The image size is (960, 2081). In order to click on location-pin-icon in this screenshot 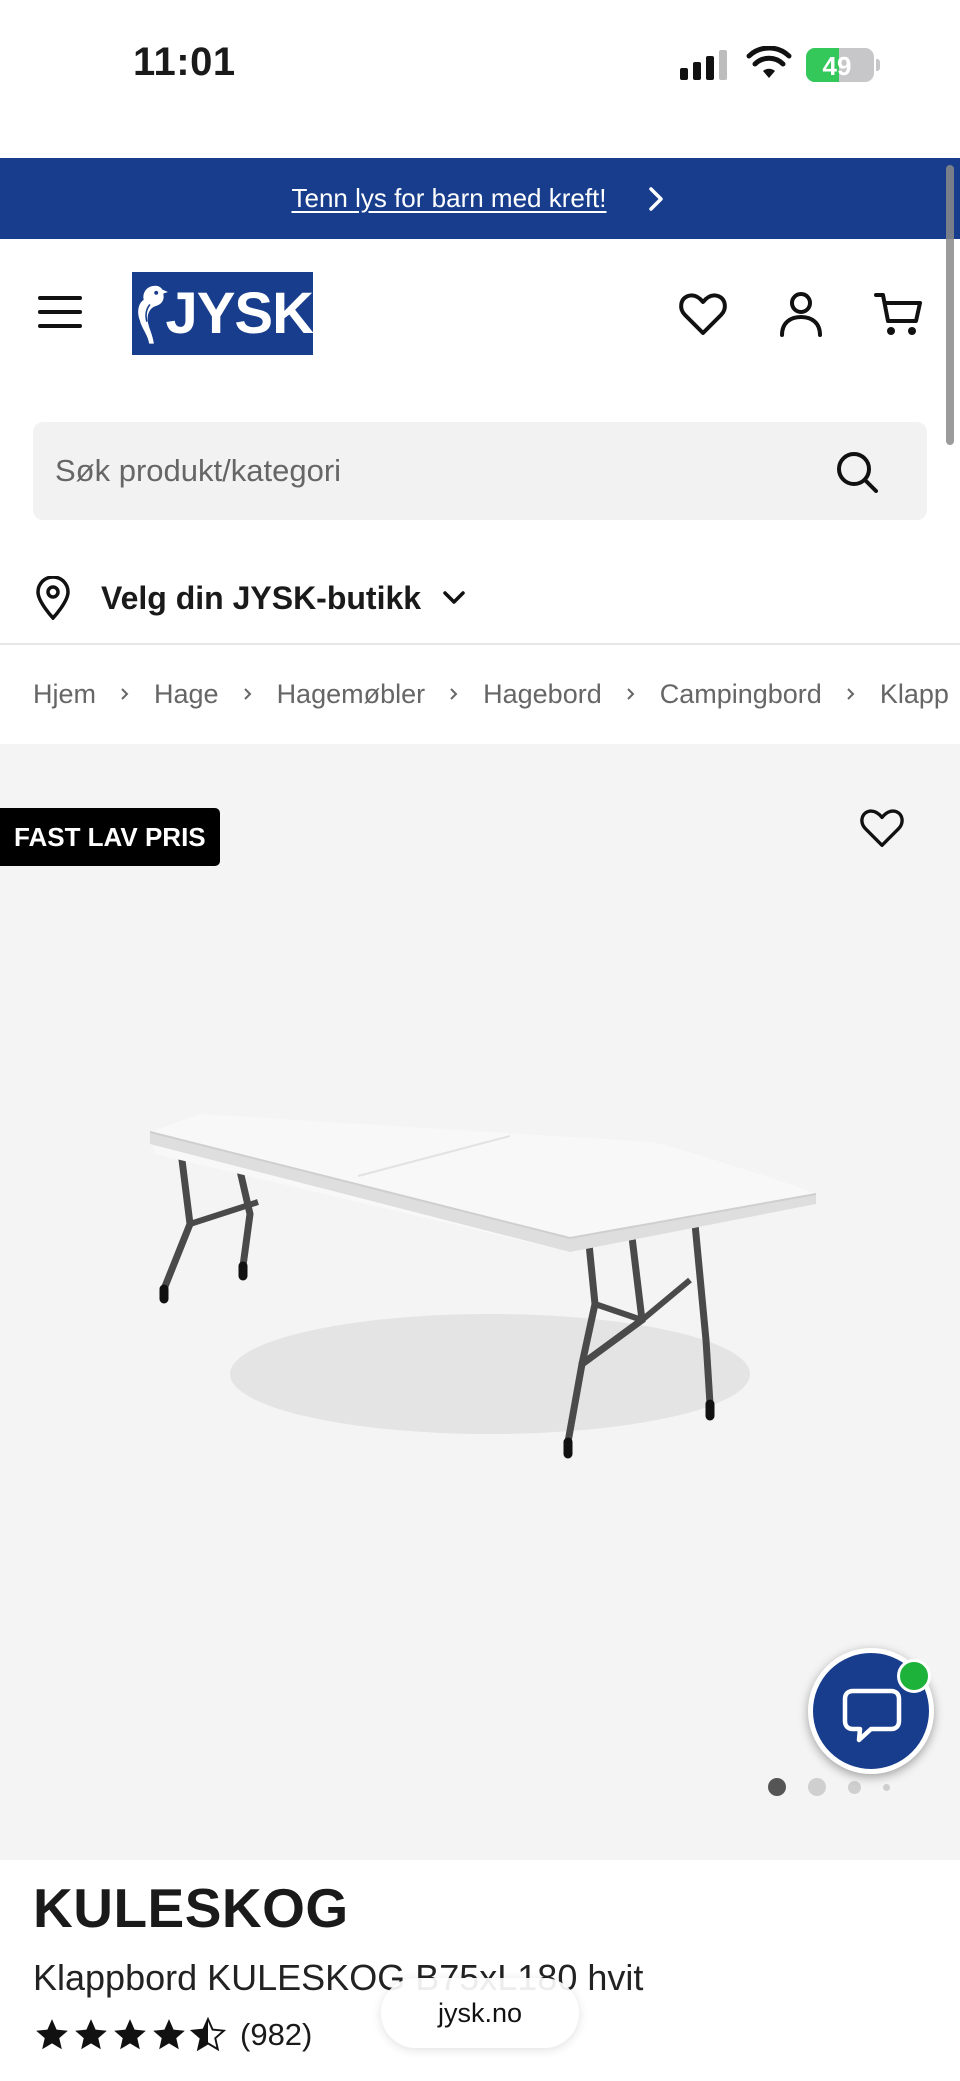, I will do `click(53, 598)`.